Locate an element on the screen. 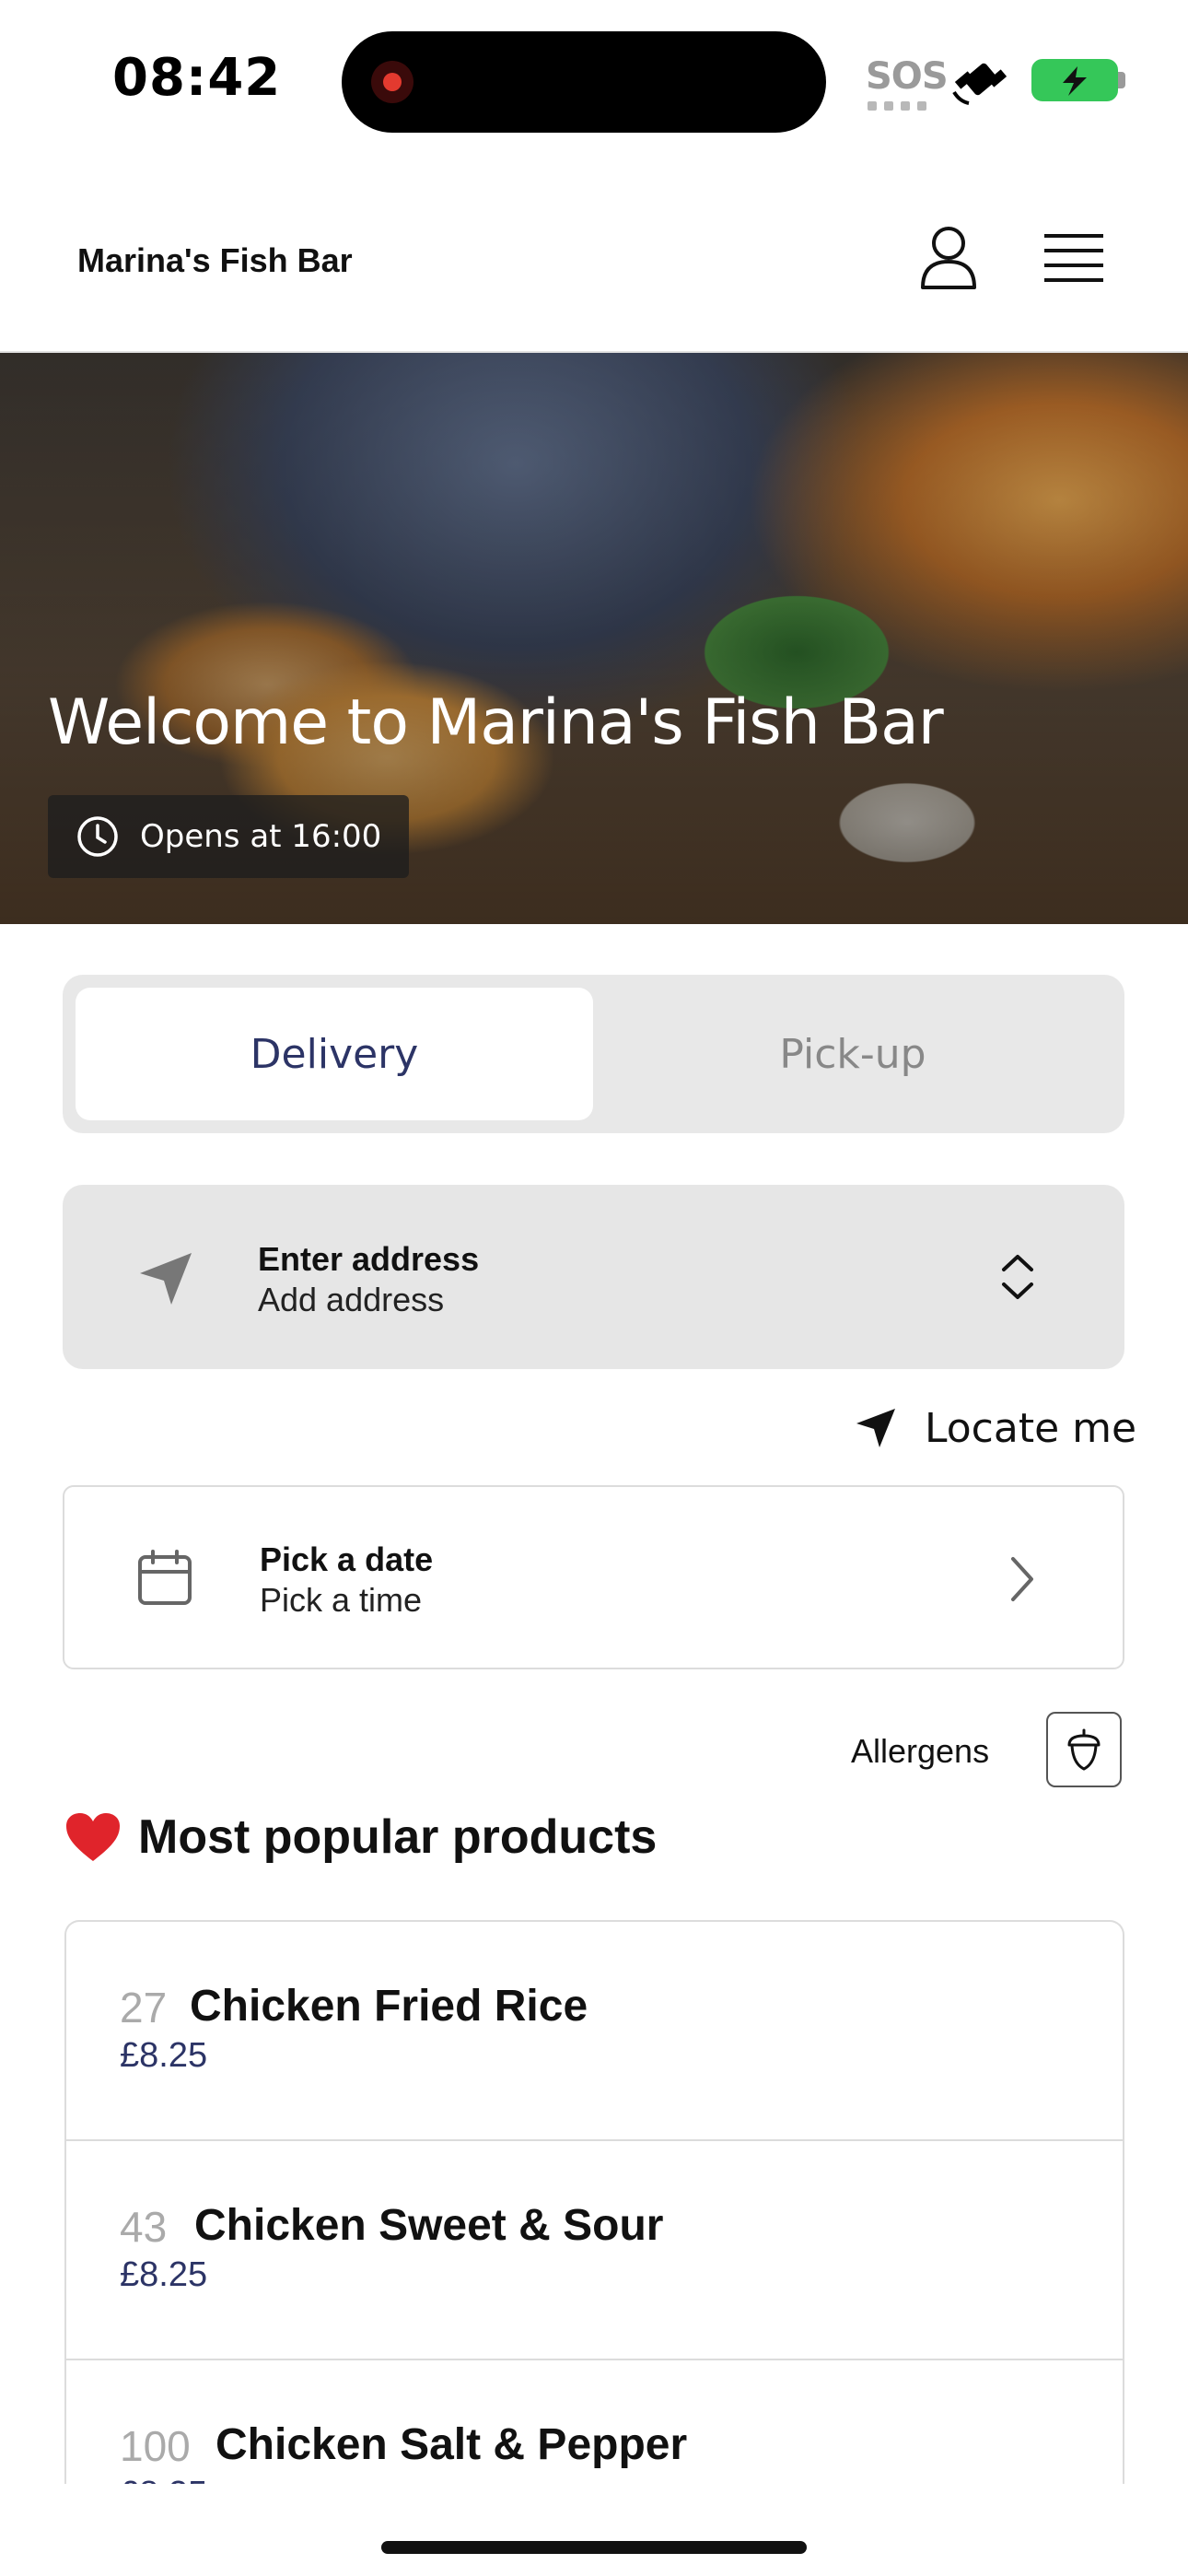  popular-products-heading: Most popular products is located at coordinates (360, 1837).